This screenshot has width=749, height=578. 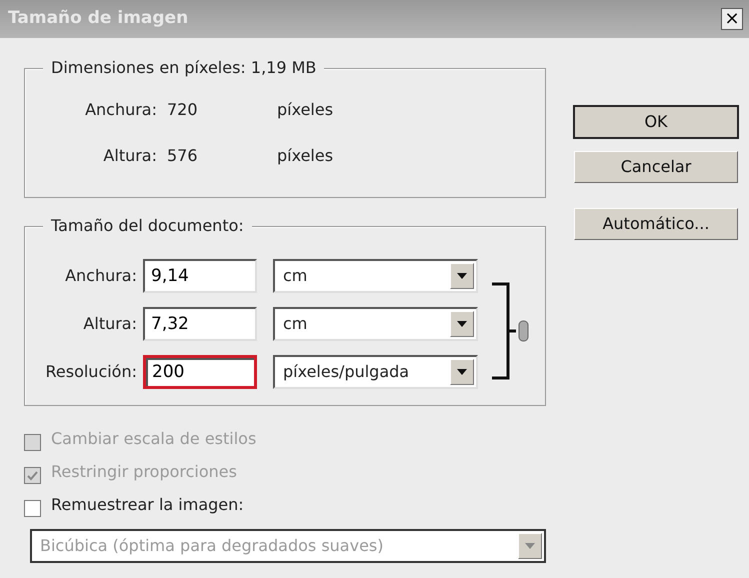 What do you see at coordinates (656, 122) in the screenshot?
I see `dialog-button: OK` at bounding box center [656, 122].